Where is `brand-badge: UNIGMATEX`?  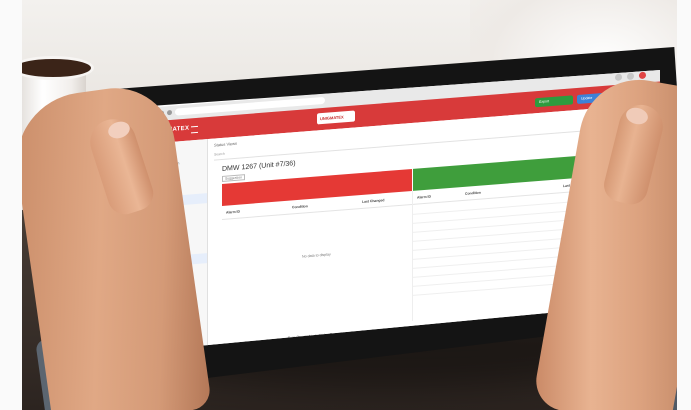
brand-badge: UNIGMATEX is located at coordinates (336, 117).